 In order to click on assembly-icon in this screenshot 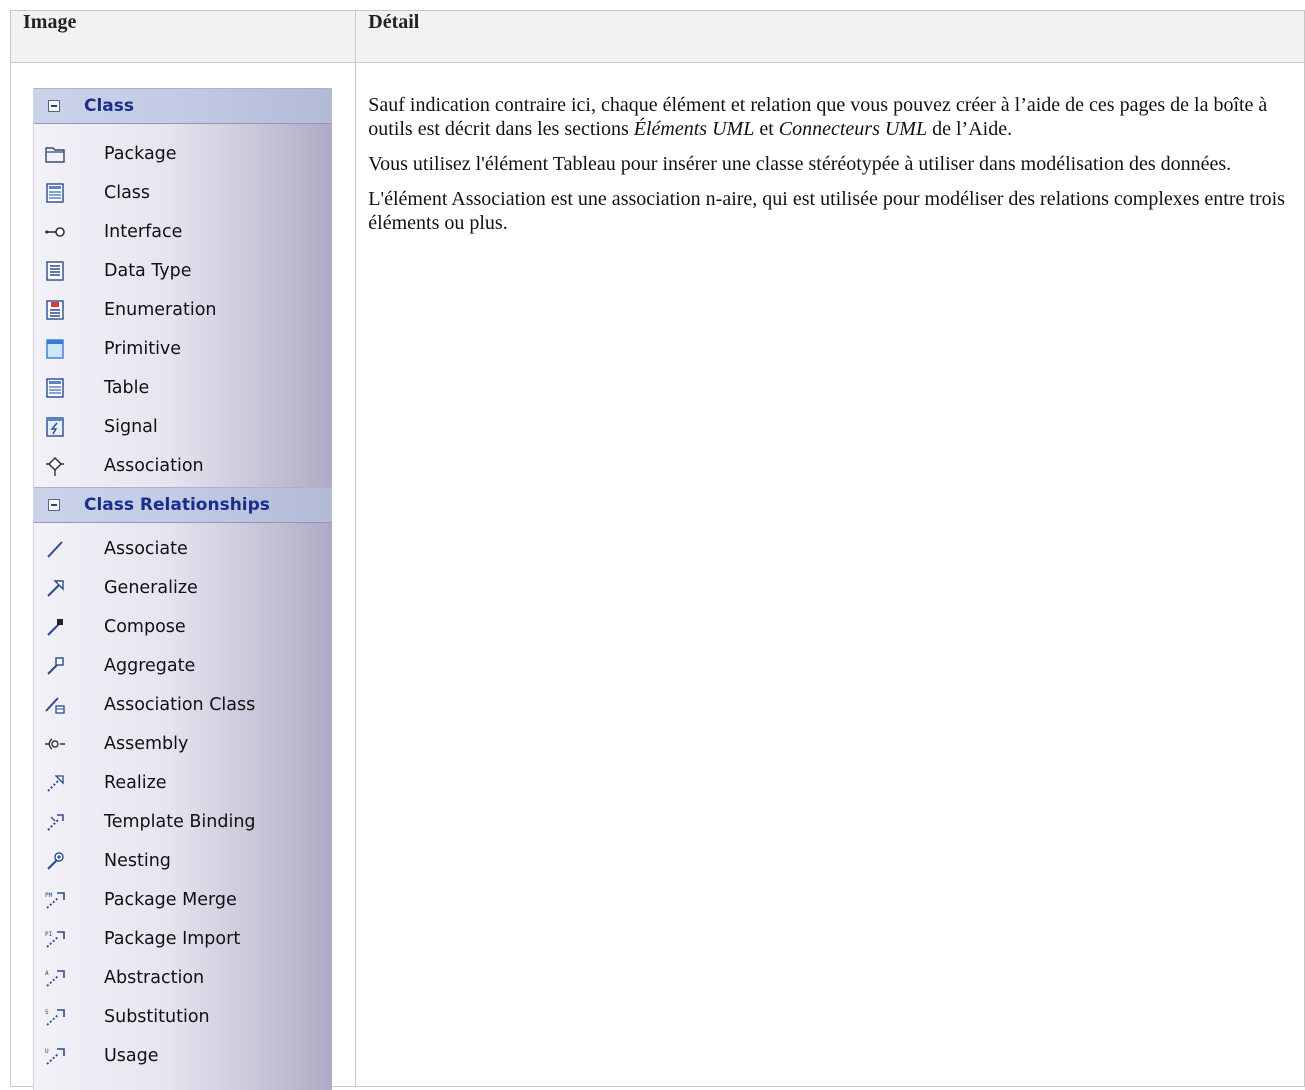, I will do `click(55, 744)`.